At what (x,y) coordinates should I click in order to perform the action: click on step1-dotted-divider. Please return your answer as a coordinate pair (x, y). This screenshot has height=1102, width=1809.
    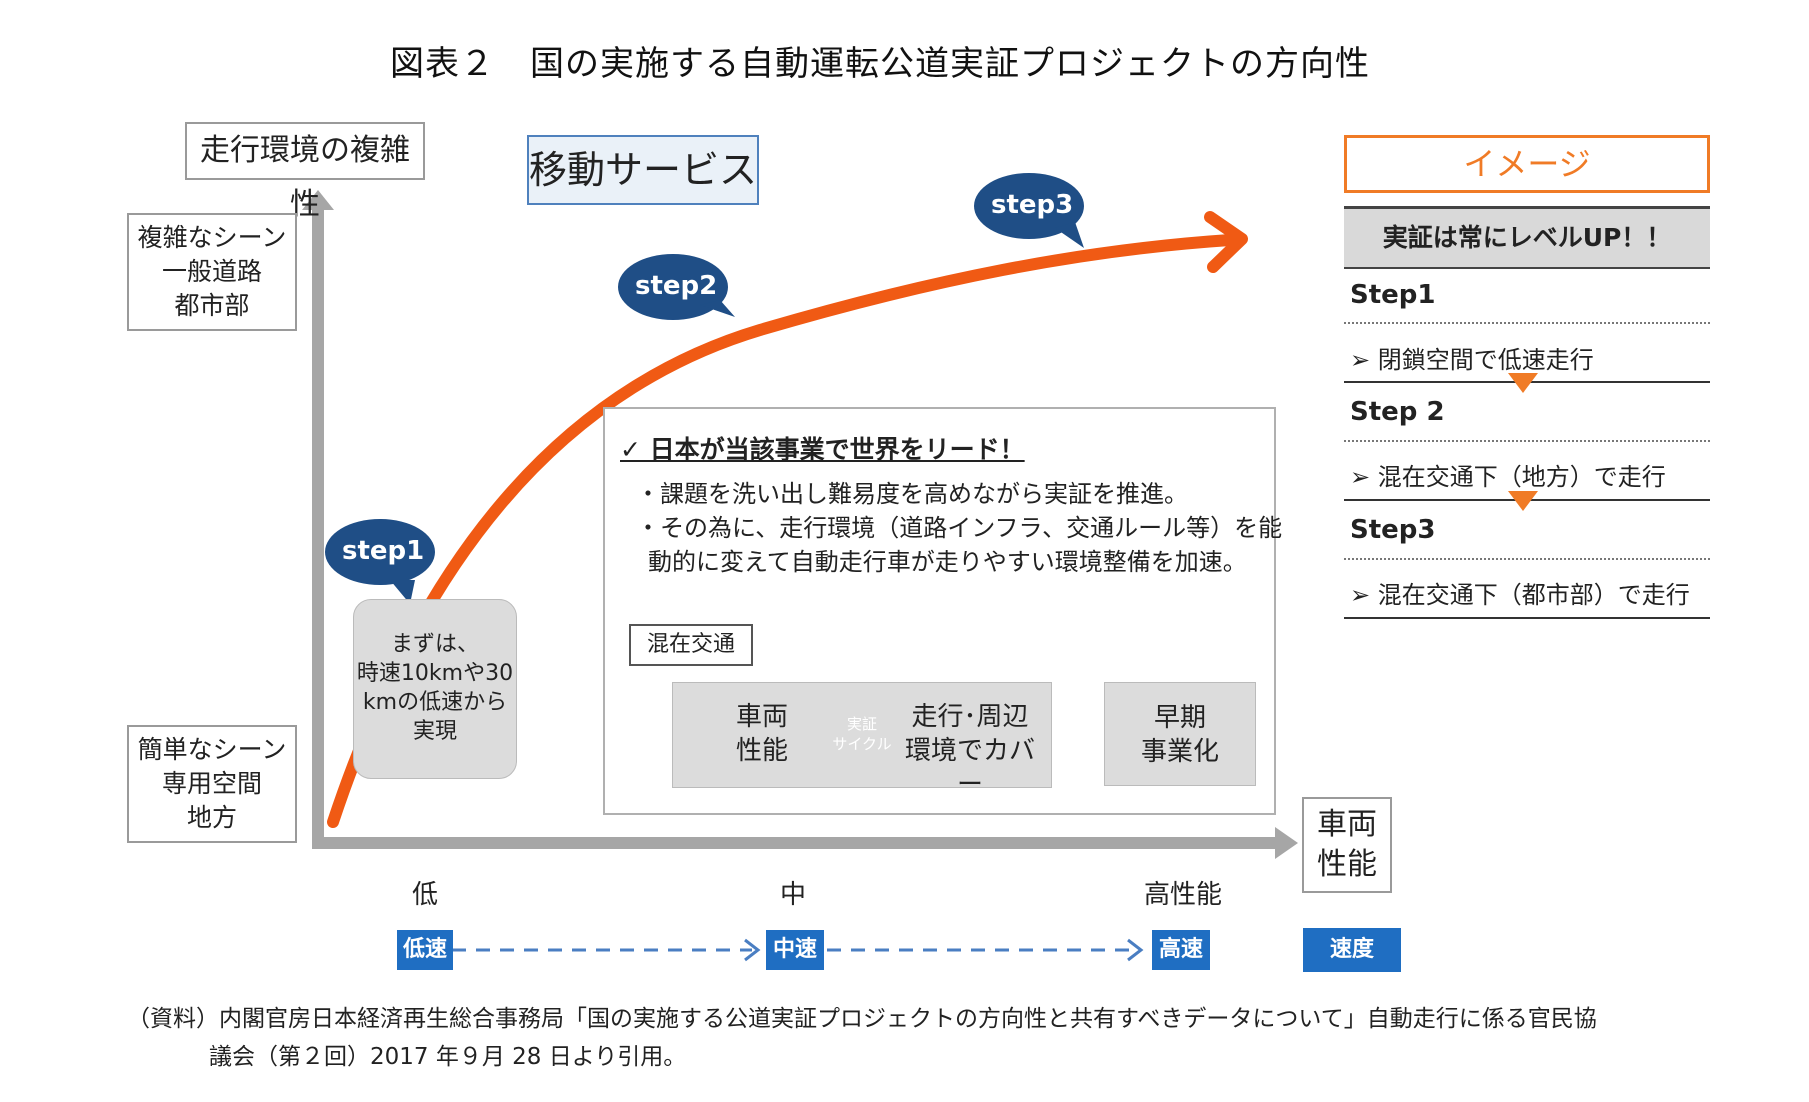
    Looking at the image, I should click on (1527, 323).